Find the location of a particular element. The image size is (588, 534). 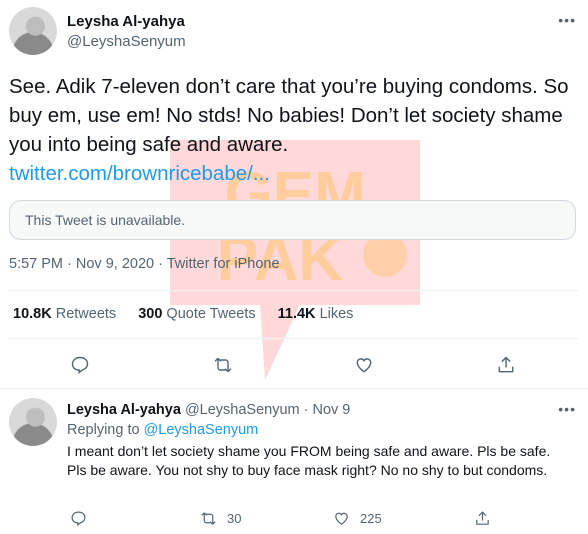

like-count: 225 is located at coordinates (371, 518).